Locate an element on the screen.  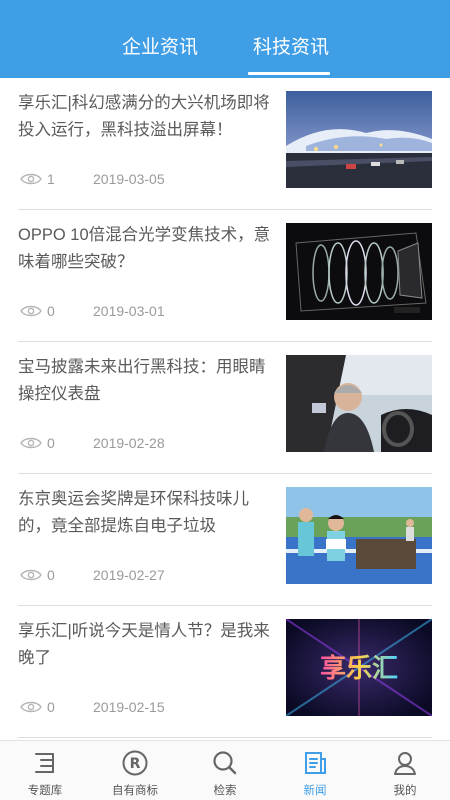
news-date: 2019-02-28 is located at coordinates (129, 443).